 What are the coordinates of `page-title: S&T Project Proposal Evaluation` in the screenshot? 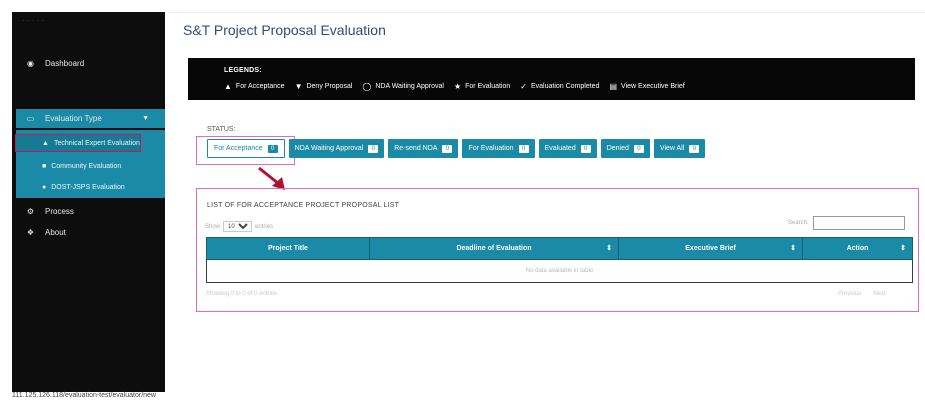 It's located at (284, 30).